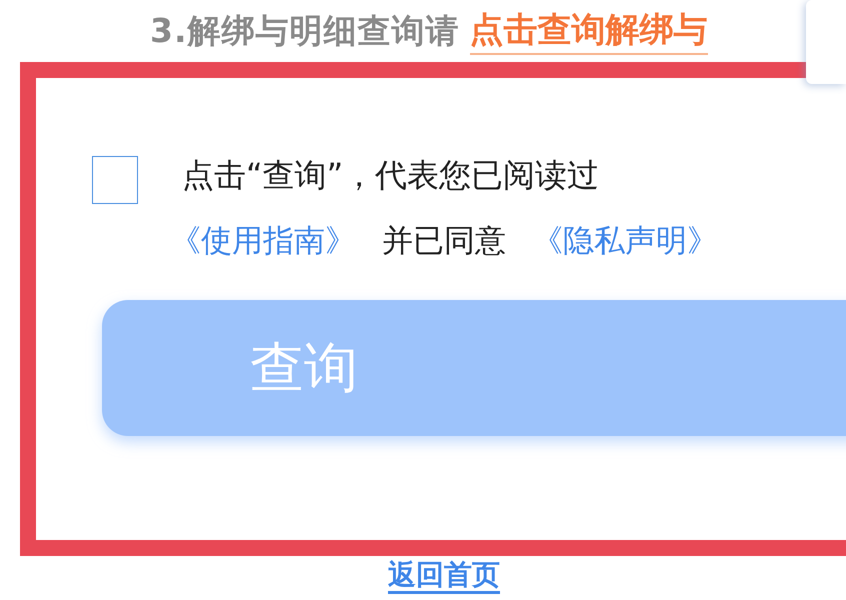 This screenshot has height=600, width=846. What do you see at coordinates (444, 577) in the screenshot?
I see `home-link: 返回首页` at bounding box center [444, 577].